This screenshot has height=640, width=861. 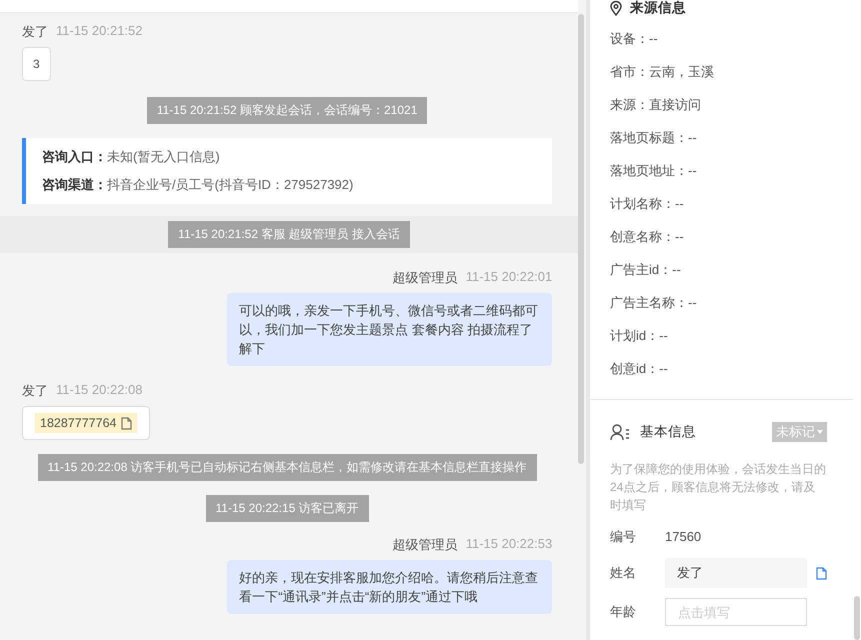 What do you see at coordinates (287, 467) in the screenshot?
I see `system-notice: 11-15 20:22:08 访客手机号已自动标记右侧基本信息栏，如需修改请在基本信息栏直接操作` at bounding box center [287, 467].